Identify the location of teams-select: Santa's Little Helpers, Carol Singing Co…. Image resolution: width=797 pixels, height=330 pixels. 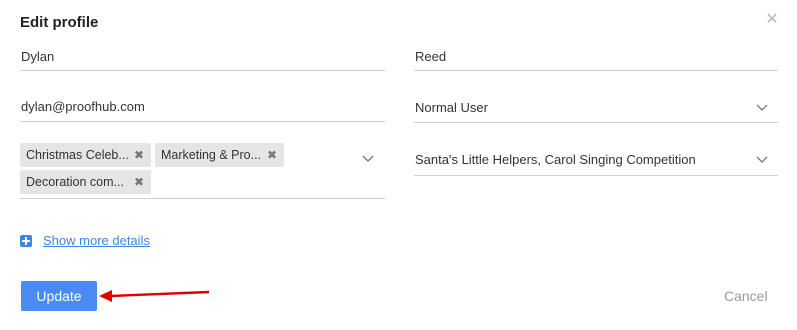
(596, 162).